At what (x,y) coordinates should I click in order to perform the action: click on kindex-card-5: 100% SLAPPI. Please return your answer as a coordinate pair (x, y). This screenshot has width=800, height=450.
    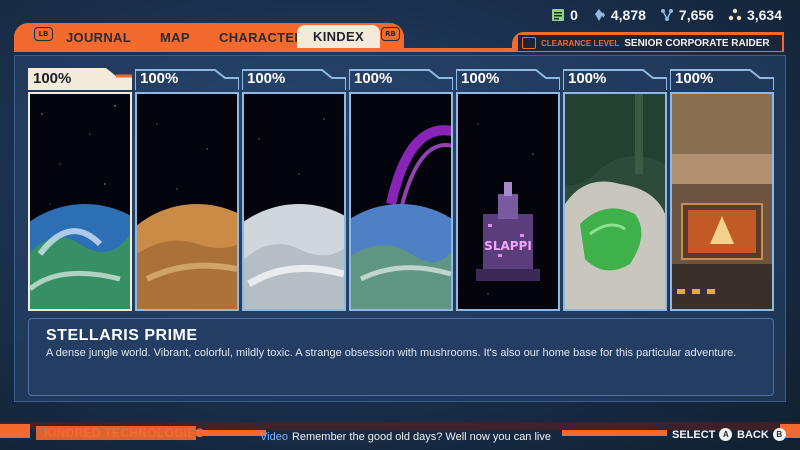
    Looking at the image, I should click on (508, 189).